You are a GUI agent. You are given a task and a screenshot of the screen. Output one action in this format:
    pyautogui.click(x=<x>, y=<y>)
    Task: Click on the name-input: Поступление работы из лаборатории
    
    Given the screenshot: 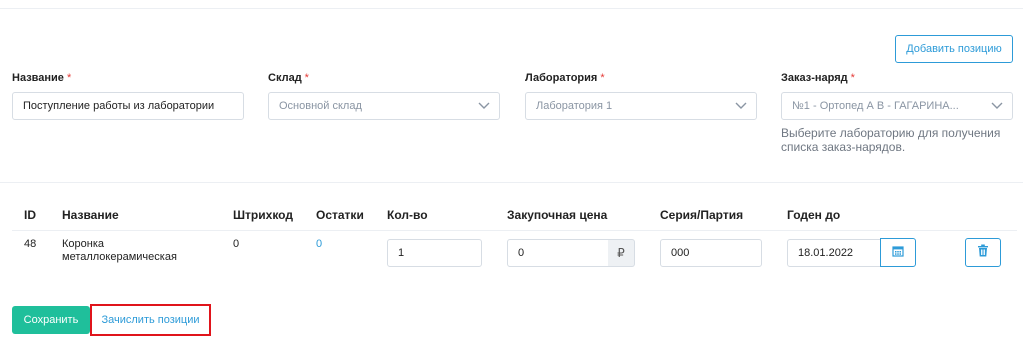 What is the action you would take?
    pyautogui.click(x=128, y=106)
    